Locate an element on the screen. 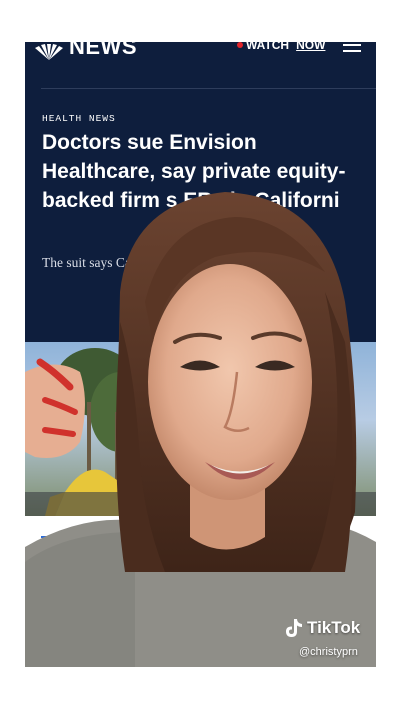 Image resolution: width=400 pixels, height=711 pixels. tiktok-watermark: TikTok is located at coordinates (322, 628).